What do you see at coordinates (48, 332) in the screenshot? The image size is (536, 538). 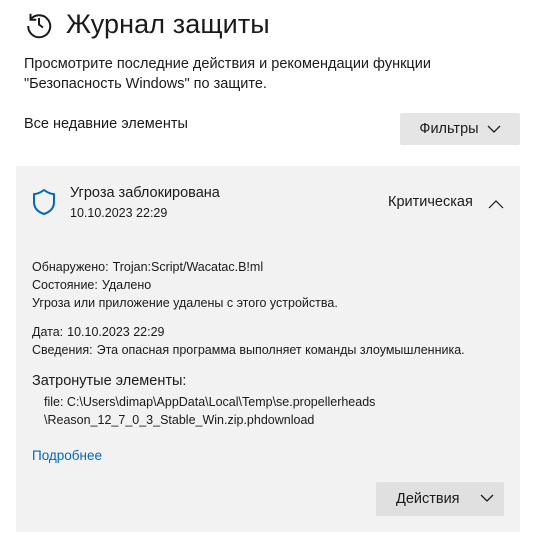 I see `date-label: Дата:` at bounding box center [48, 332].